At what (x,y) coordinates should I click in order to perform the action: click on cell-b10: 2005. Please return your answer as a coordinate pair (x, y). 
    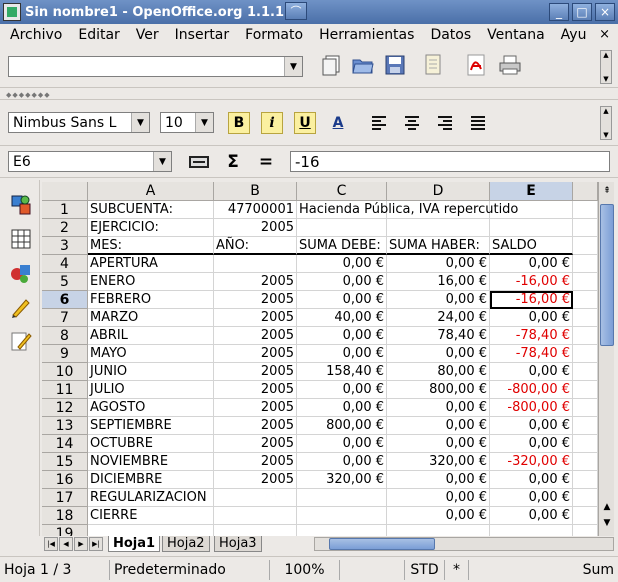
    Looking at the image, I should click on (255, 372).